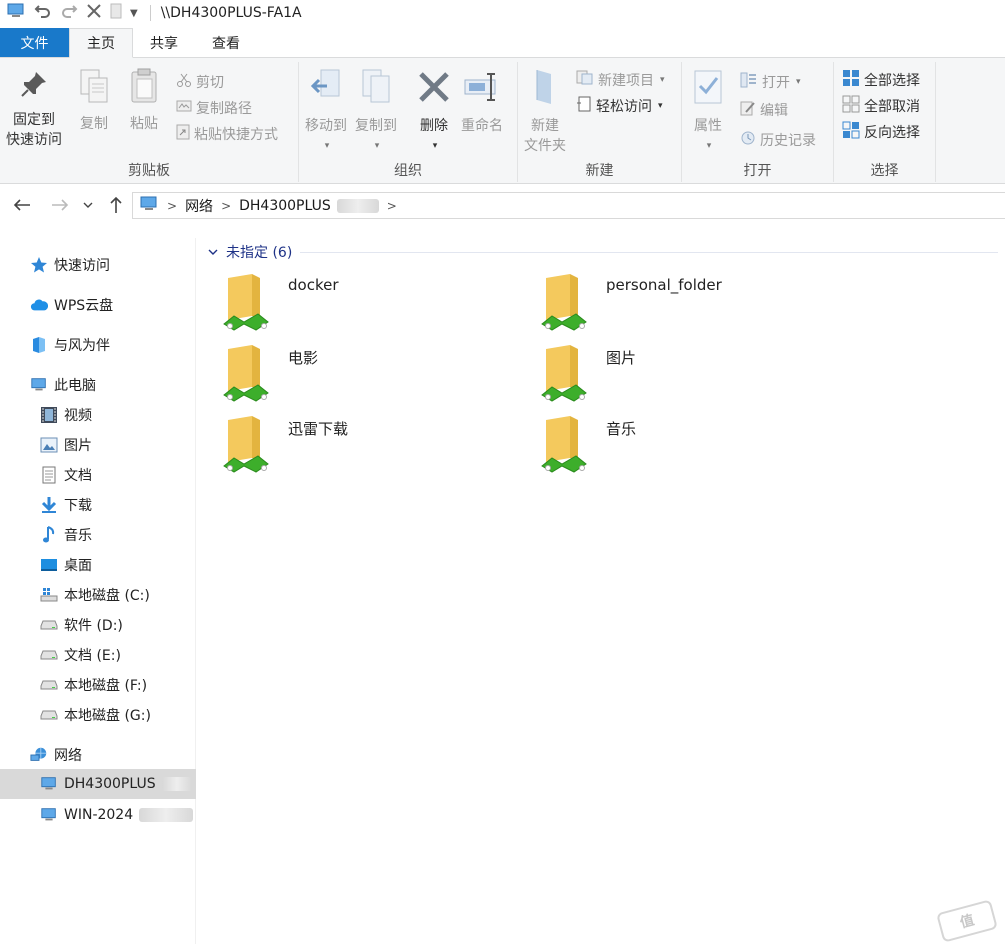  Describe the element at coordinates (851, 132) in the screenshot. I see `invert-selection-icon` at that location.